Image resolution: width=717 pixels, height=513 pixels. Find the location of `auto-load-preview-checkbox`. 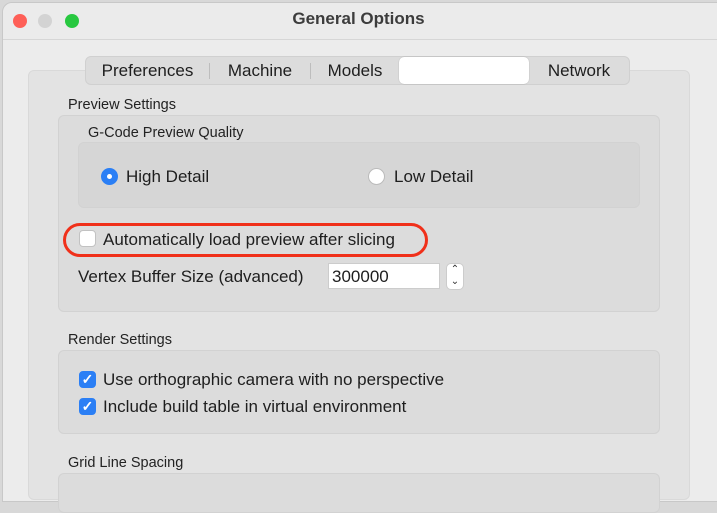

auto-load-preview-checkbox is located at coordinates (87, 238).